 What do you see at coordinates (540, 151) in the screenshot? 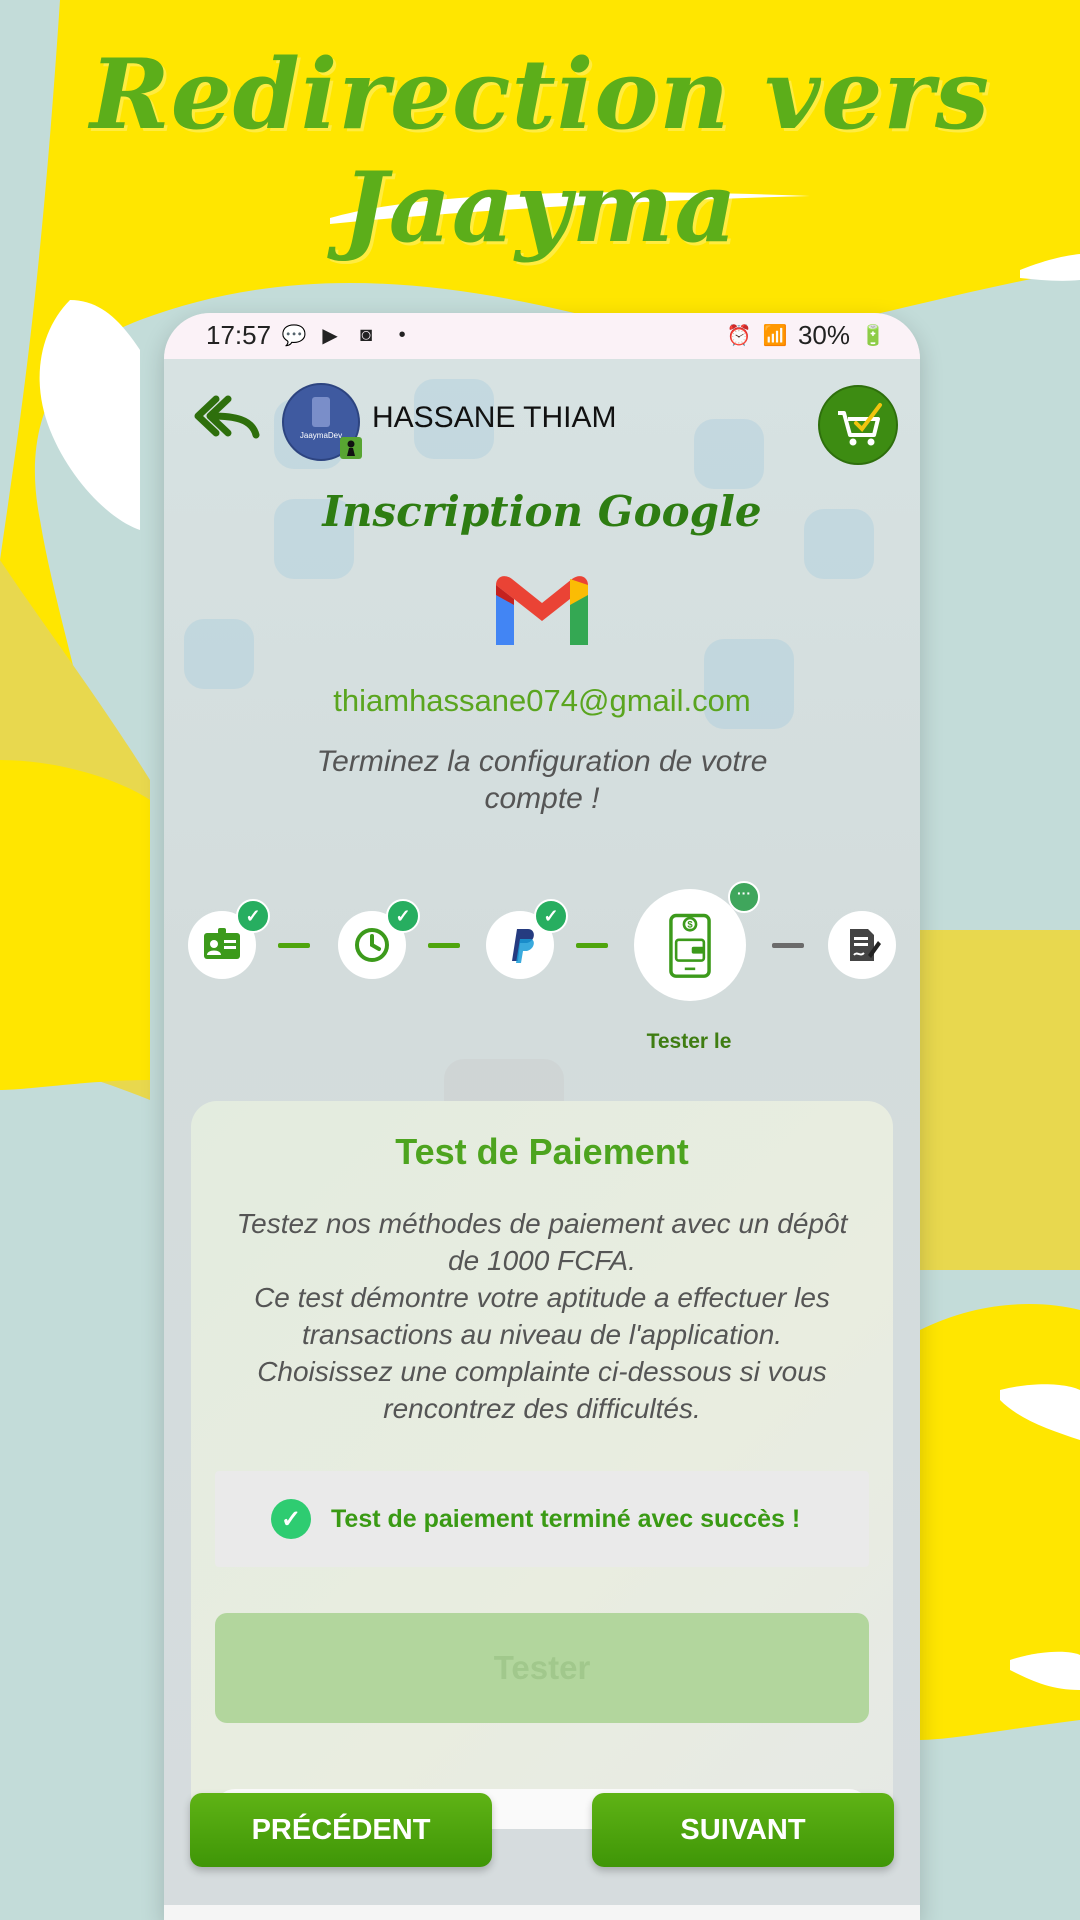
I see `promo-title: Redirection vers Jaayma` at bounding box center [540, 151].